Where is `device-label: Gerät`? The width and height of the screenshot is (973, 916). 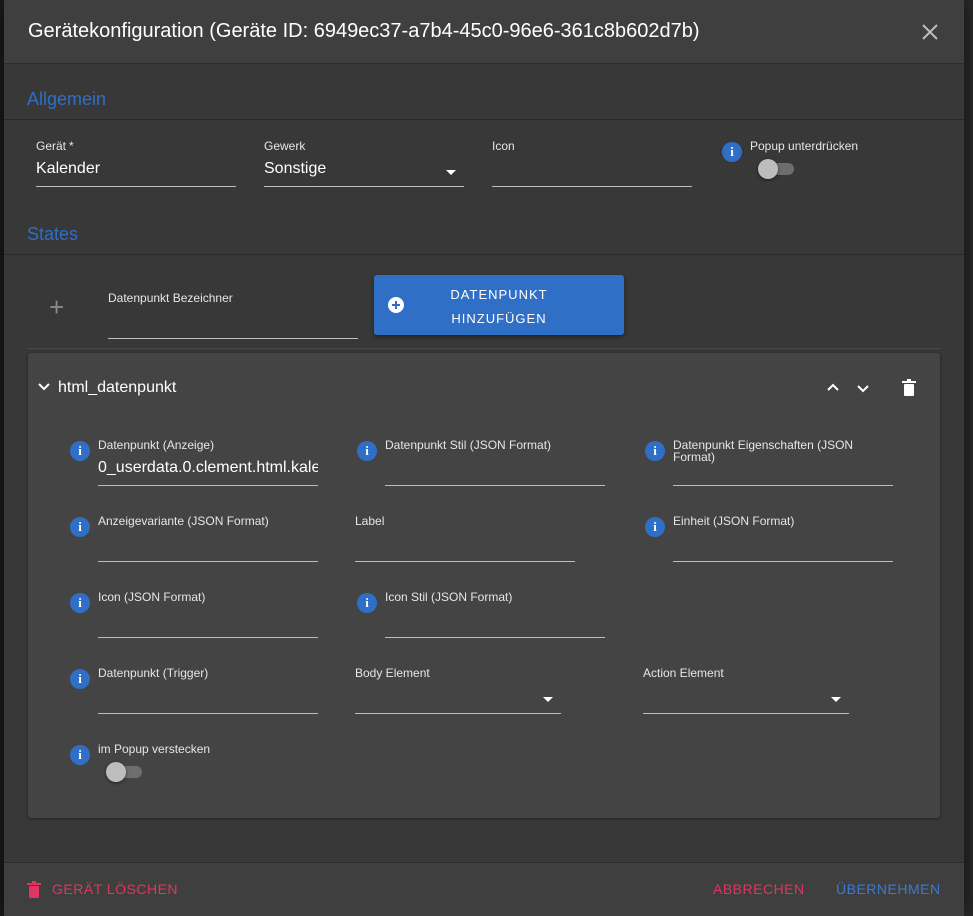 device-label: Gerät is located at coordinates (51, 146).